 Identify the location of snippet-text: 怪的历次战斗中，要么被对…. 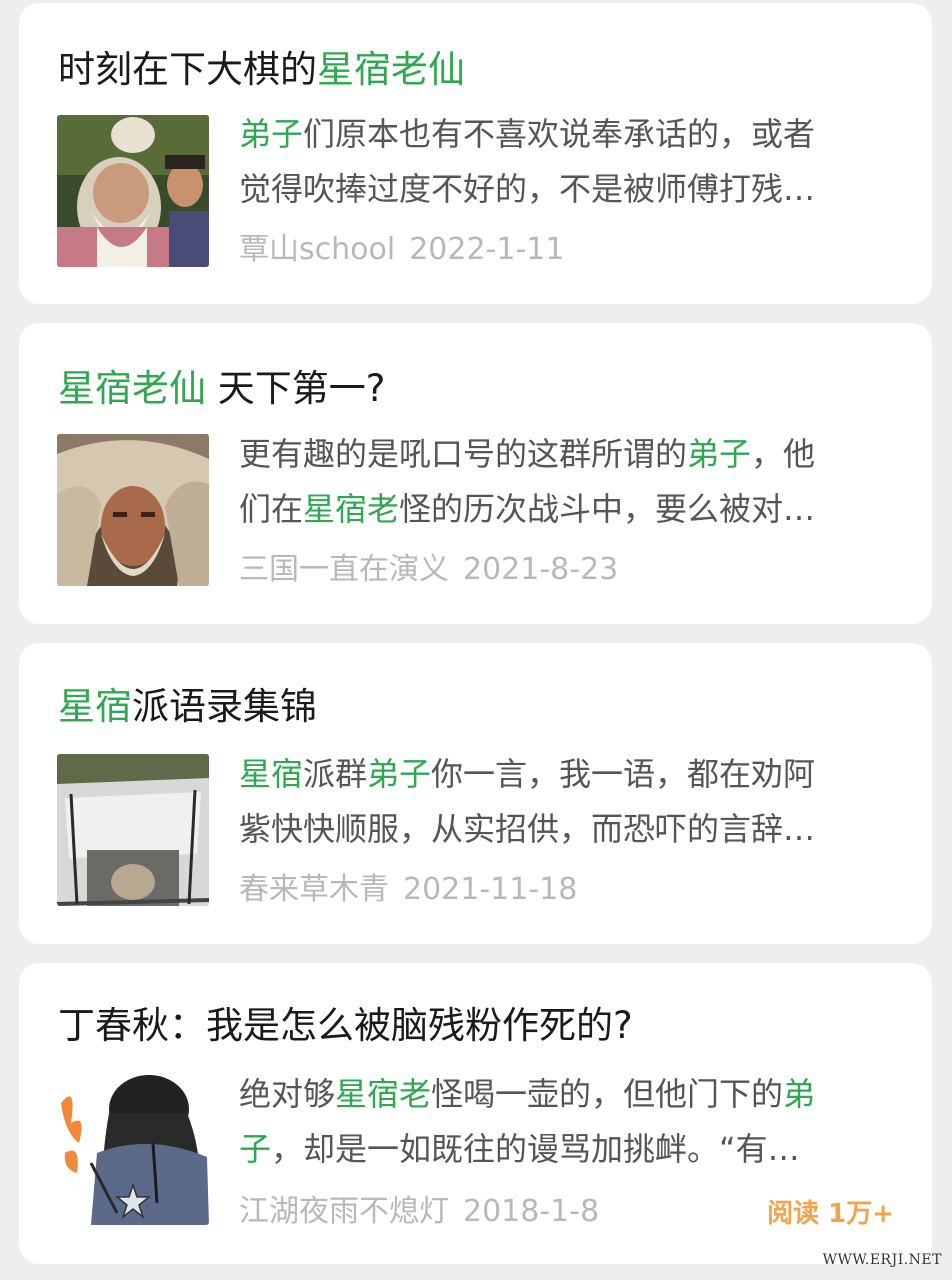
(607, 509).